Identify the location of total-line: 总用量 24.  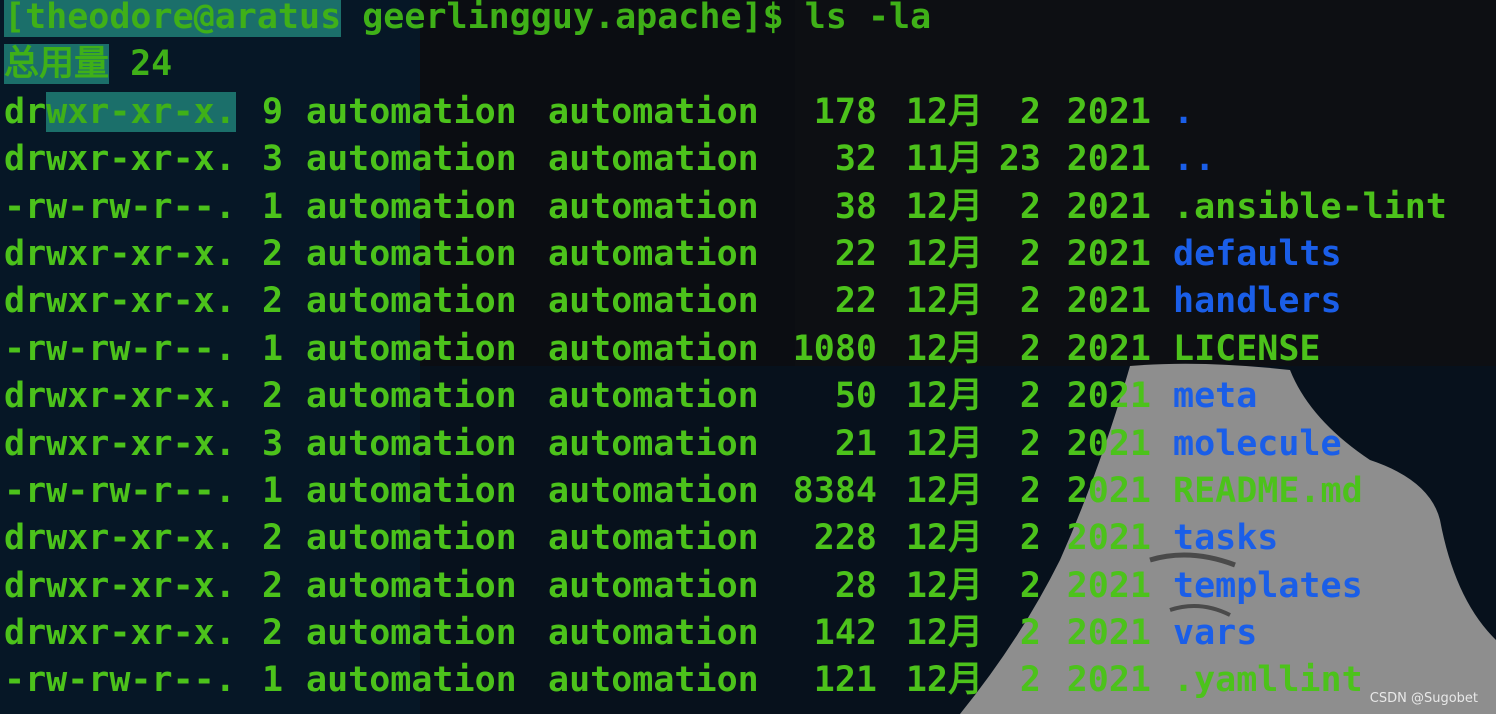
(725, 64).